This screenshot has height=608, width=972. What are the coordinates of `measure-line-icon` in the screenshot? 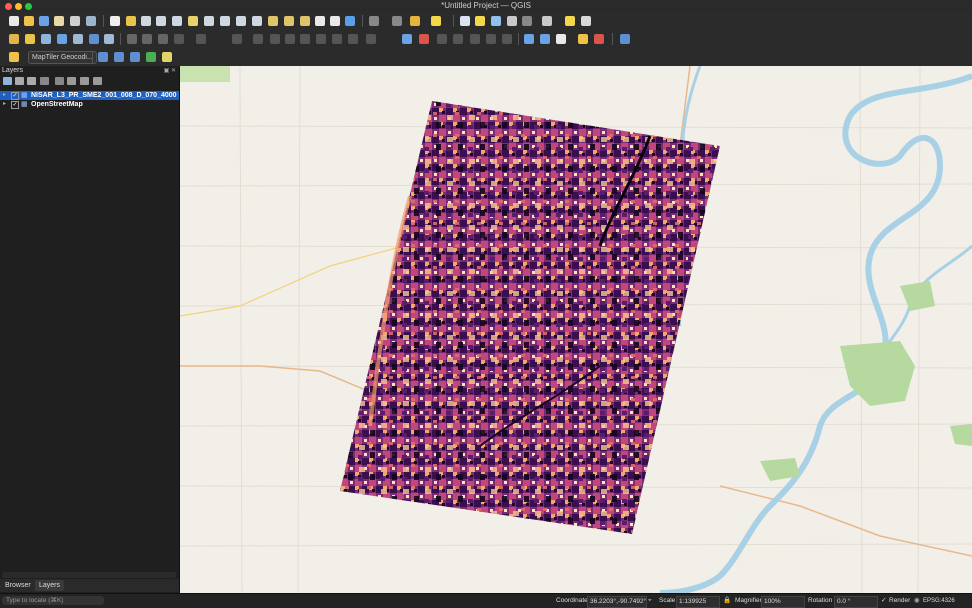 It's located at (547, 21).